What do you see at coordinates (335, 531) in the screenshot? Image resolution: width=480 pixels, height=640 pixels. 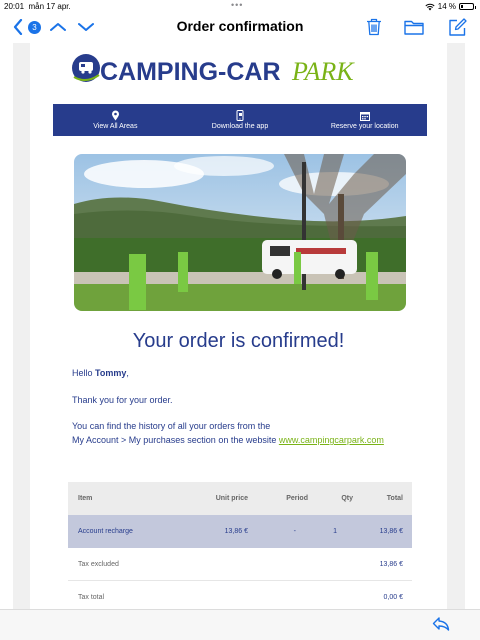 I see `cell-qty: 1` at bounding box center [335, 531].